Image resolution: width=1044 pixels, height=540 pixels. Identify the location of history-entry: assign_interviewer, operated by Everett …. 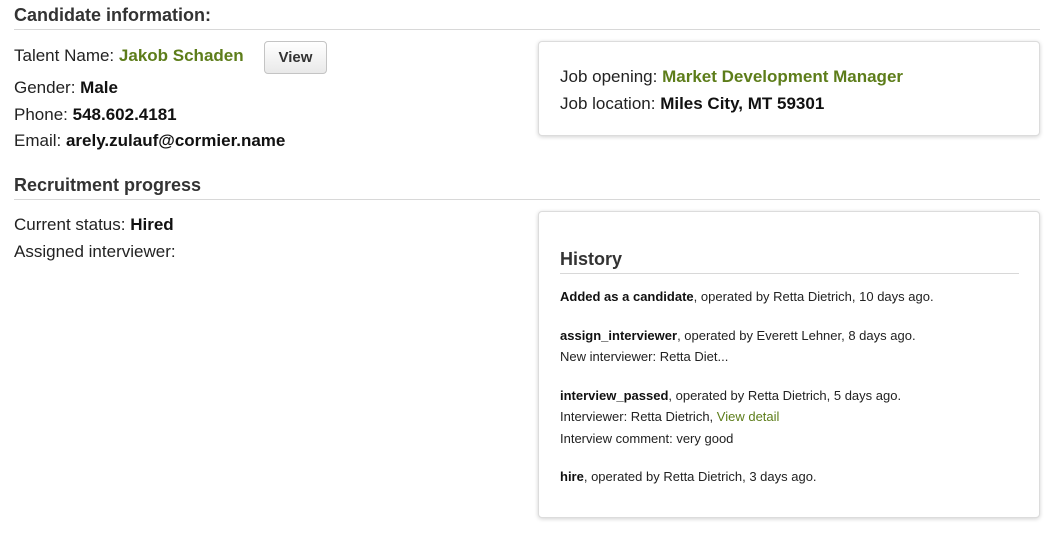
(738, 335).